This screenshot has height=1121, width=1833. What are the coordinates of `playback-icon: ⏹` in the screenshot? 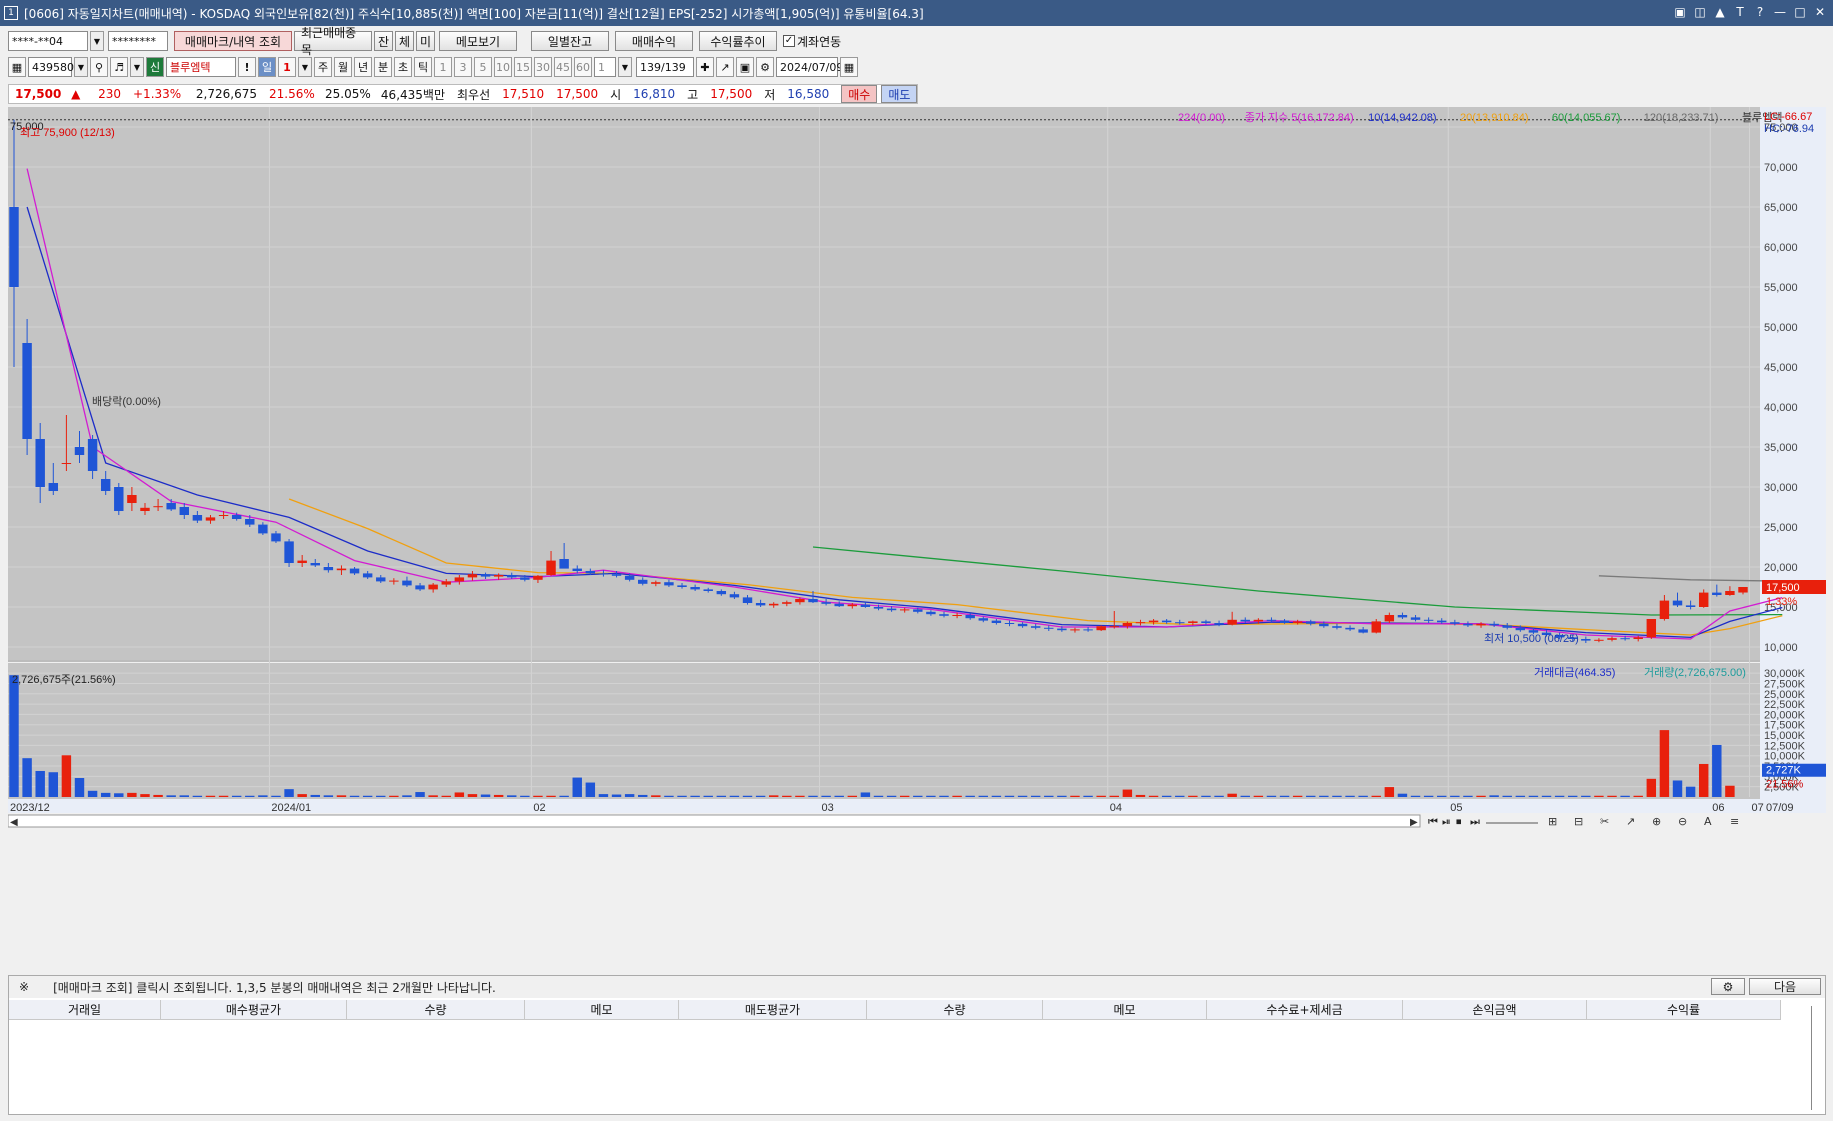 It's located at (1459, 821).